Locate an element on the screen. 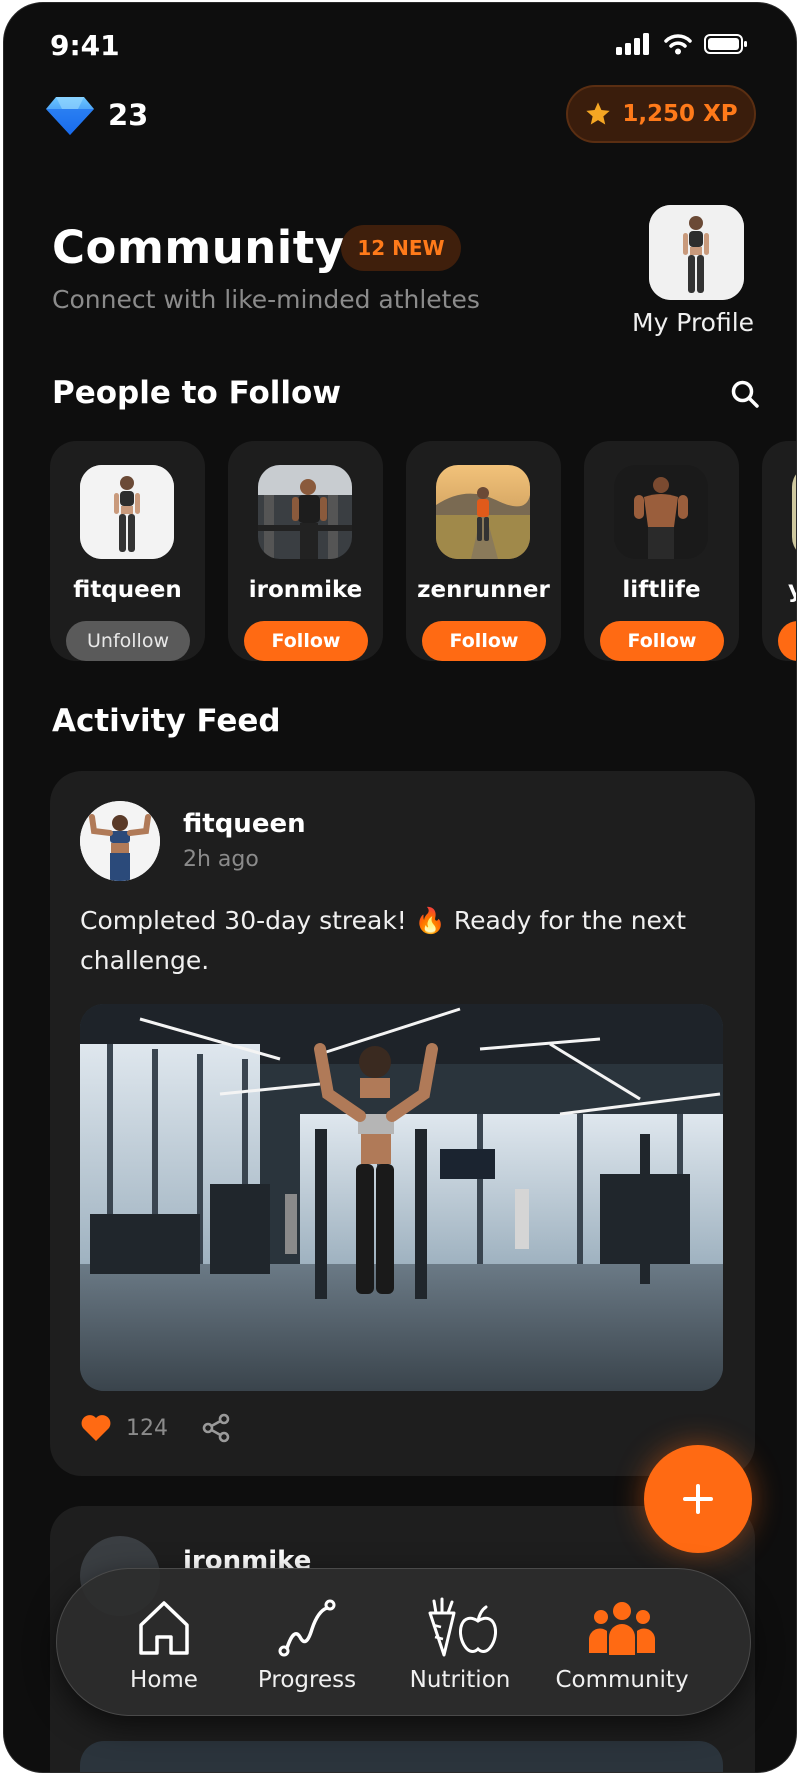 The height and width of the screenshot is (1775, 800). person-name: fitqueen is located at coordinates (127, 590).